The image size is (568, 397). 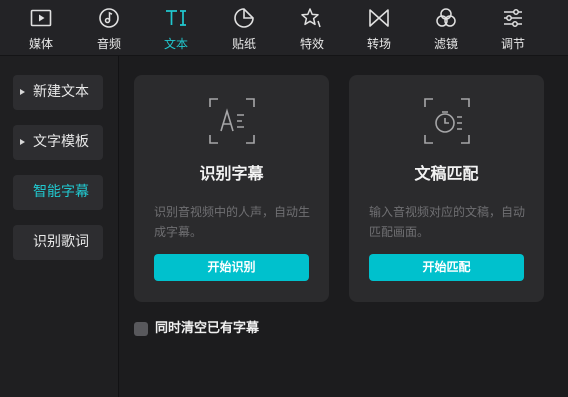 What do you see at coordinates (513, 18) in the screenshot?
I see `adjust-icon` at bounding box center [513, 18].